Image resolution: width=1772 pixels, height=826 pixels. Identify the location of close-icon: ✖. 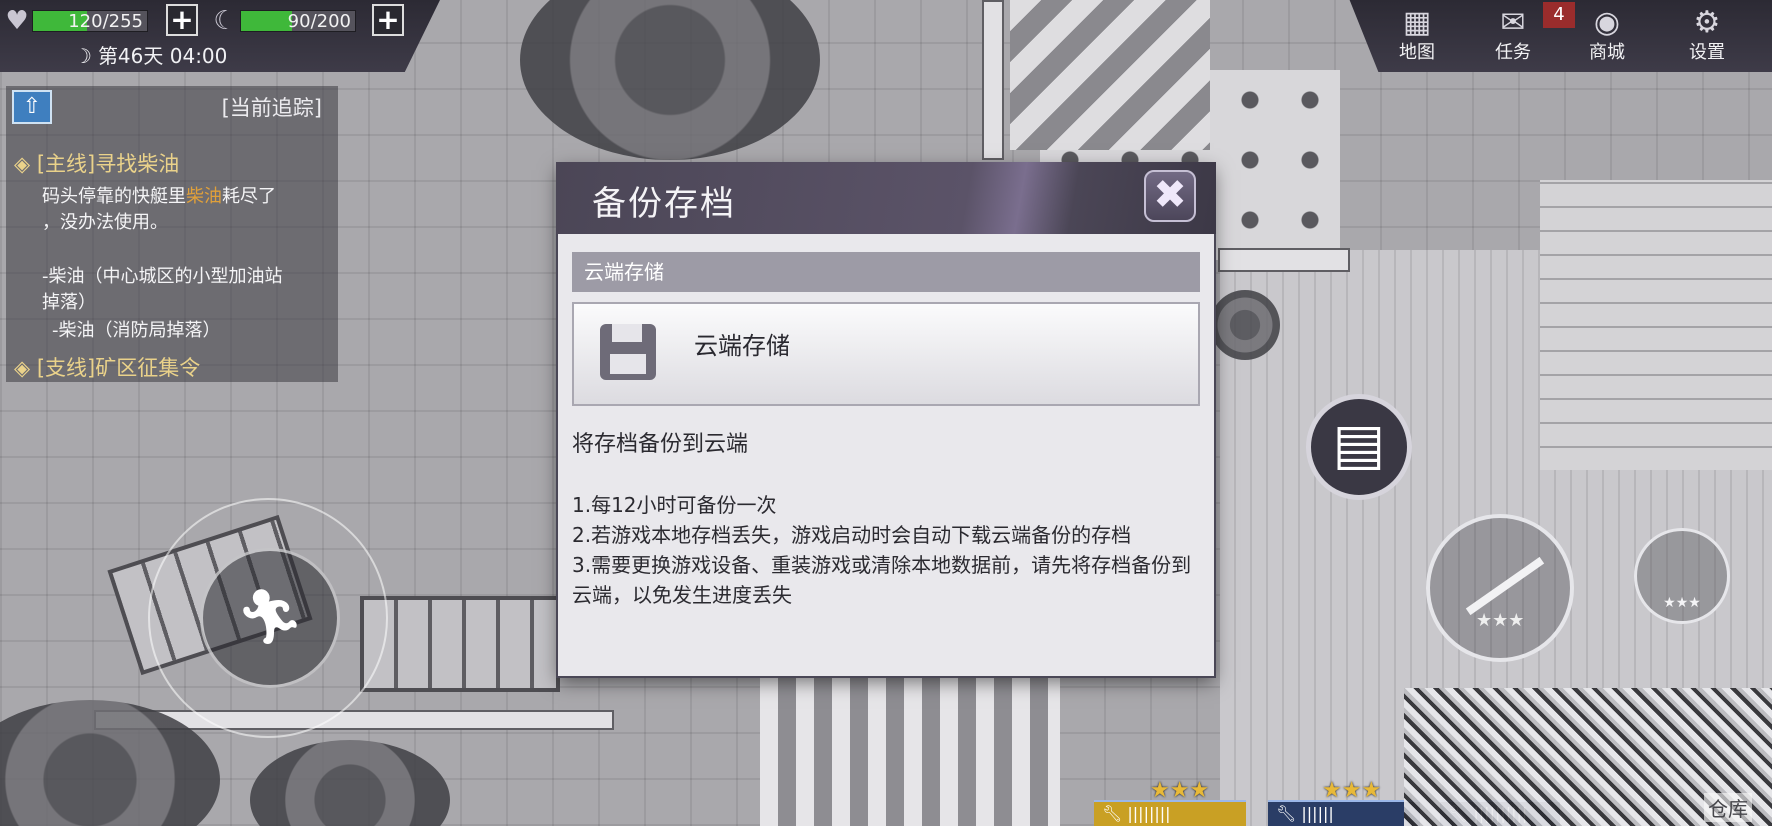
(1170, 195).